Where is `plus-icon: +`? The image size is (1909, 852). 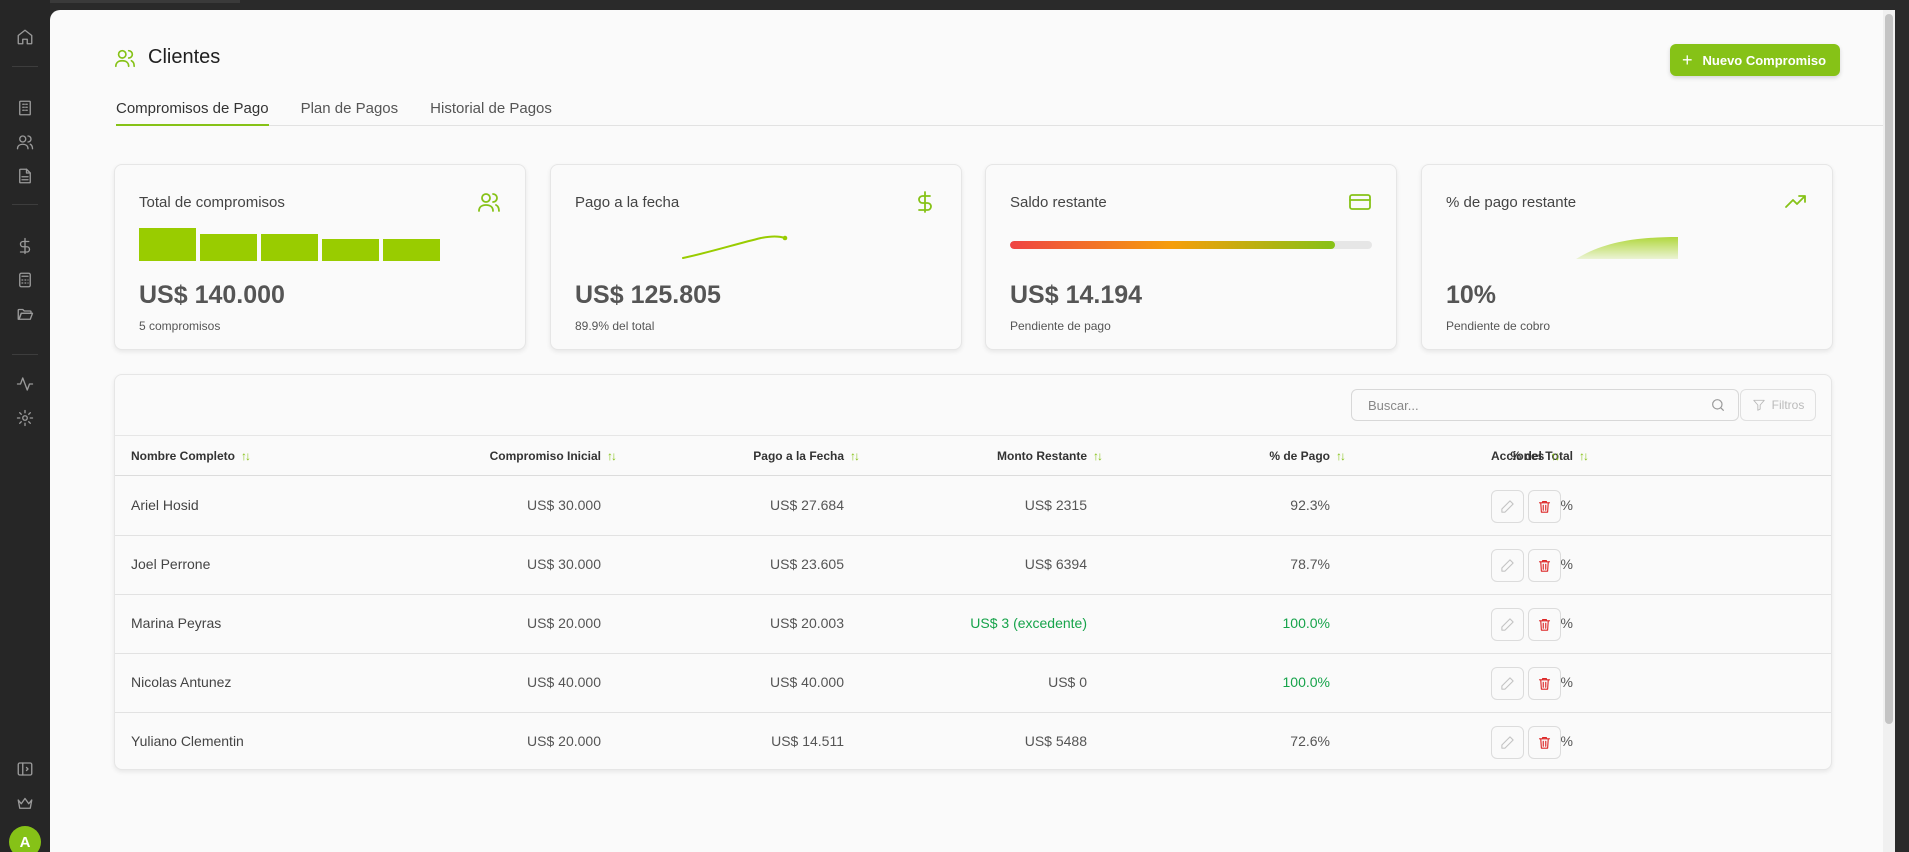 plus-icon: + is located at coordinates (1687, 60).